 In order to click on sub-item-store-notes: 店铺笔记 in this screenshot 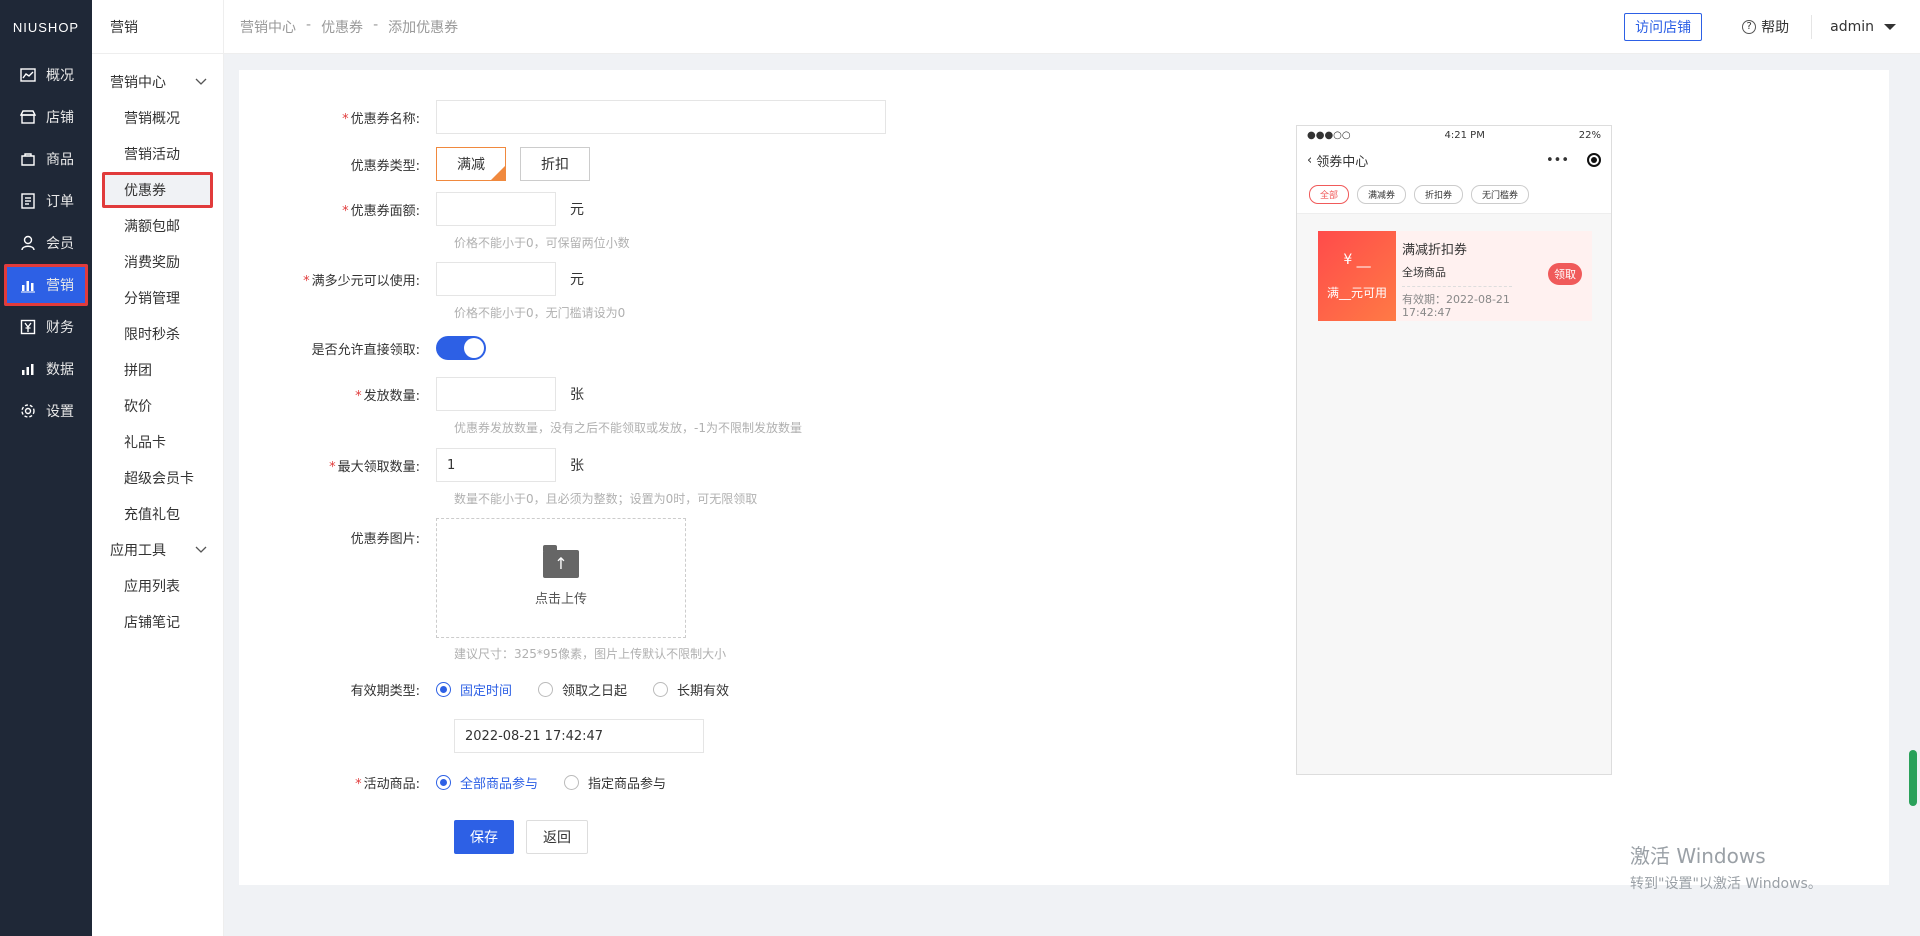, I will do `click(157, 622)`.